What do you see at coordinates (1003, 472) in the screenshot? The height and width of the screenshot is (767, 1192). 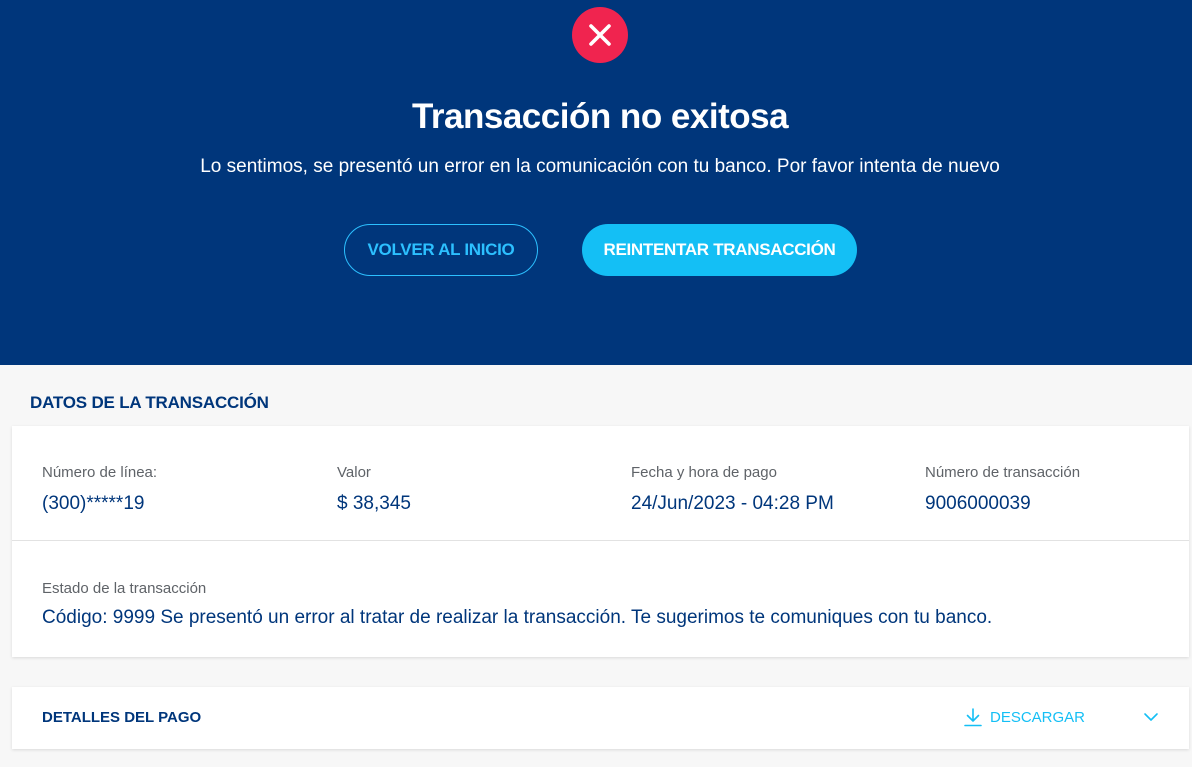 I see `field-label: Número de transacción` at bounding box center [1003, 472].